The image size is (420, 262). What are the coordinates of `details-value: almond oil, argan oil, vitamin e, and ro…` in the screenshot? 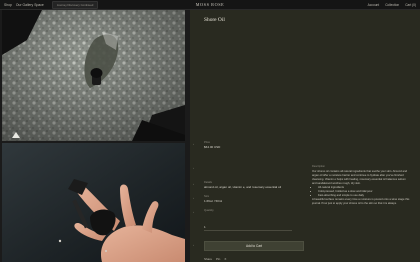 It's located at (243, 187).